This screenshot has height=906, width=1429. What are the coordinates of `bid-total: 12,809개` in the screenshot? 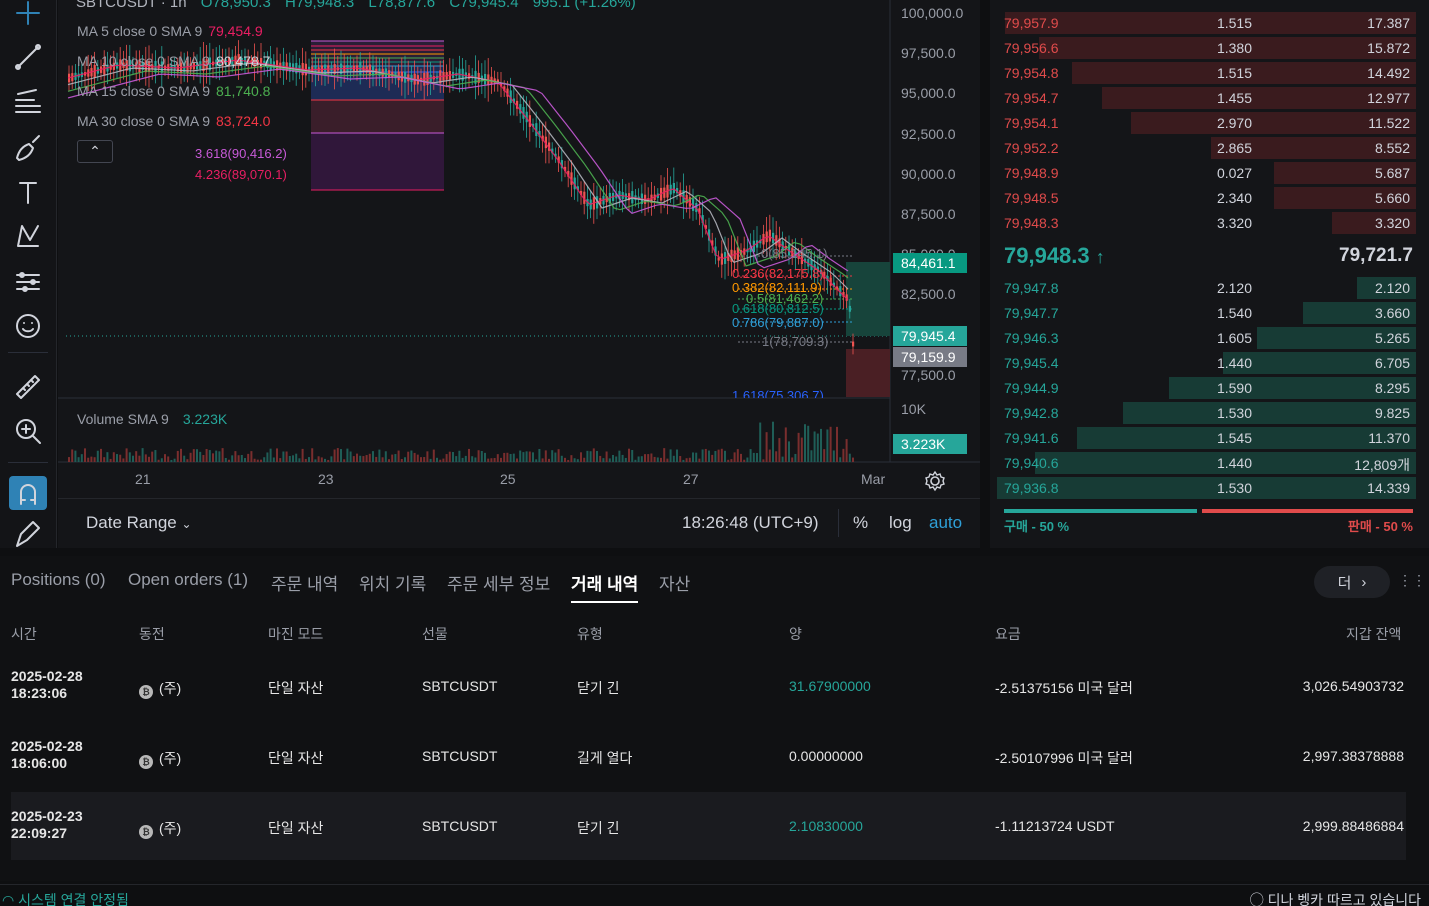 It's located at (1382, 465).